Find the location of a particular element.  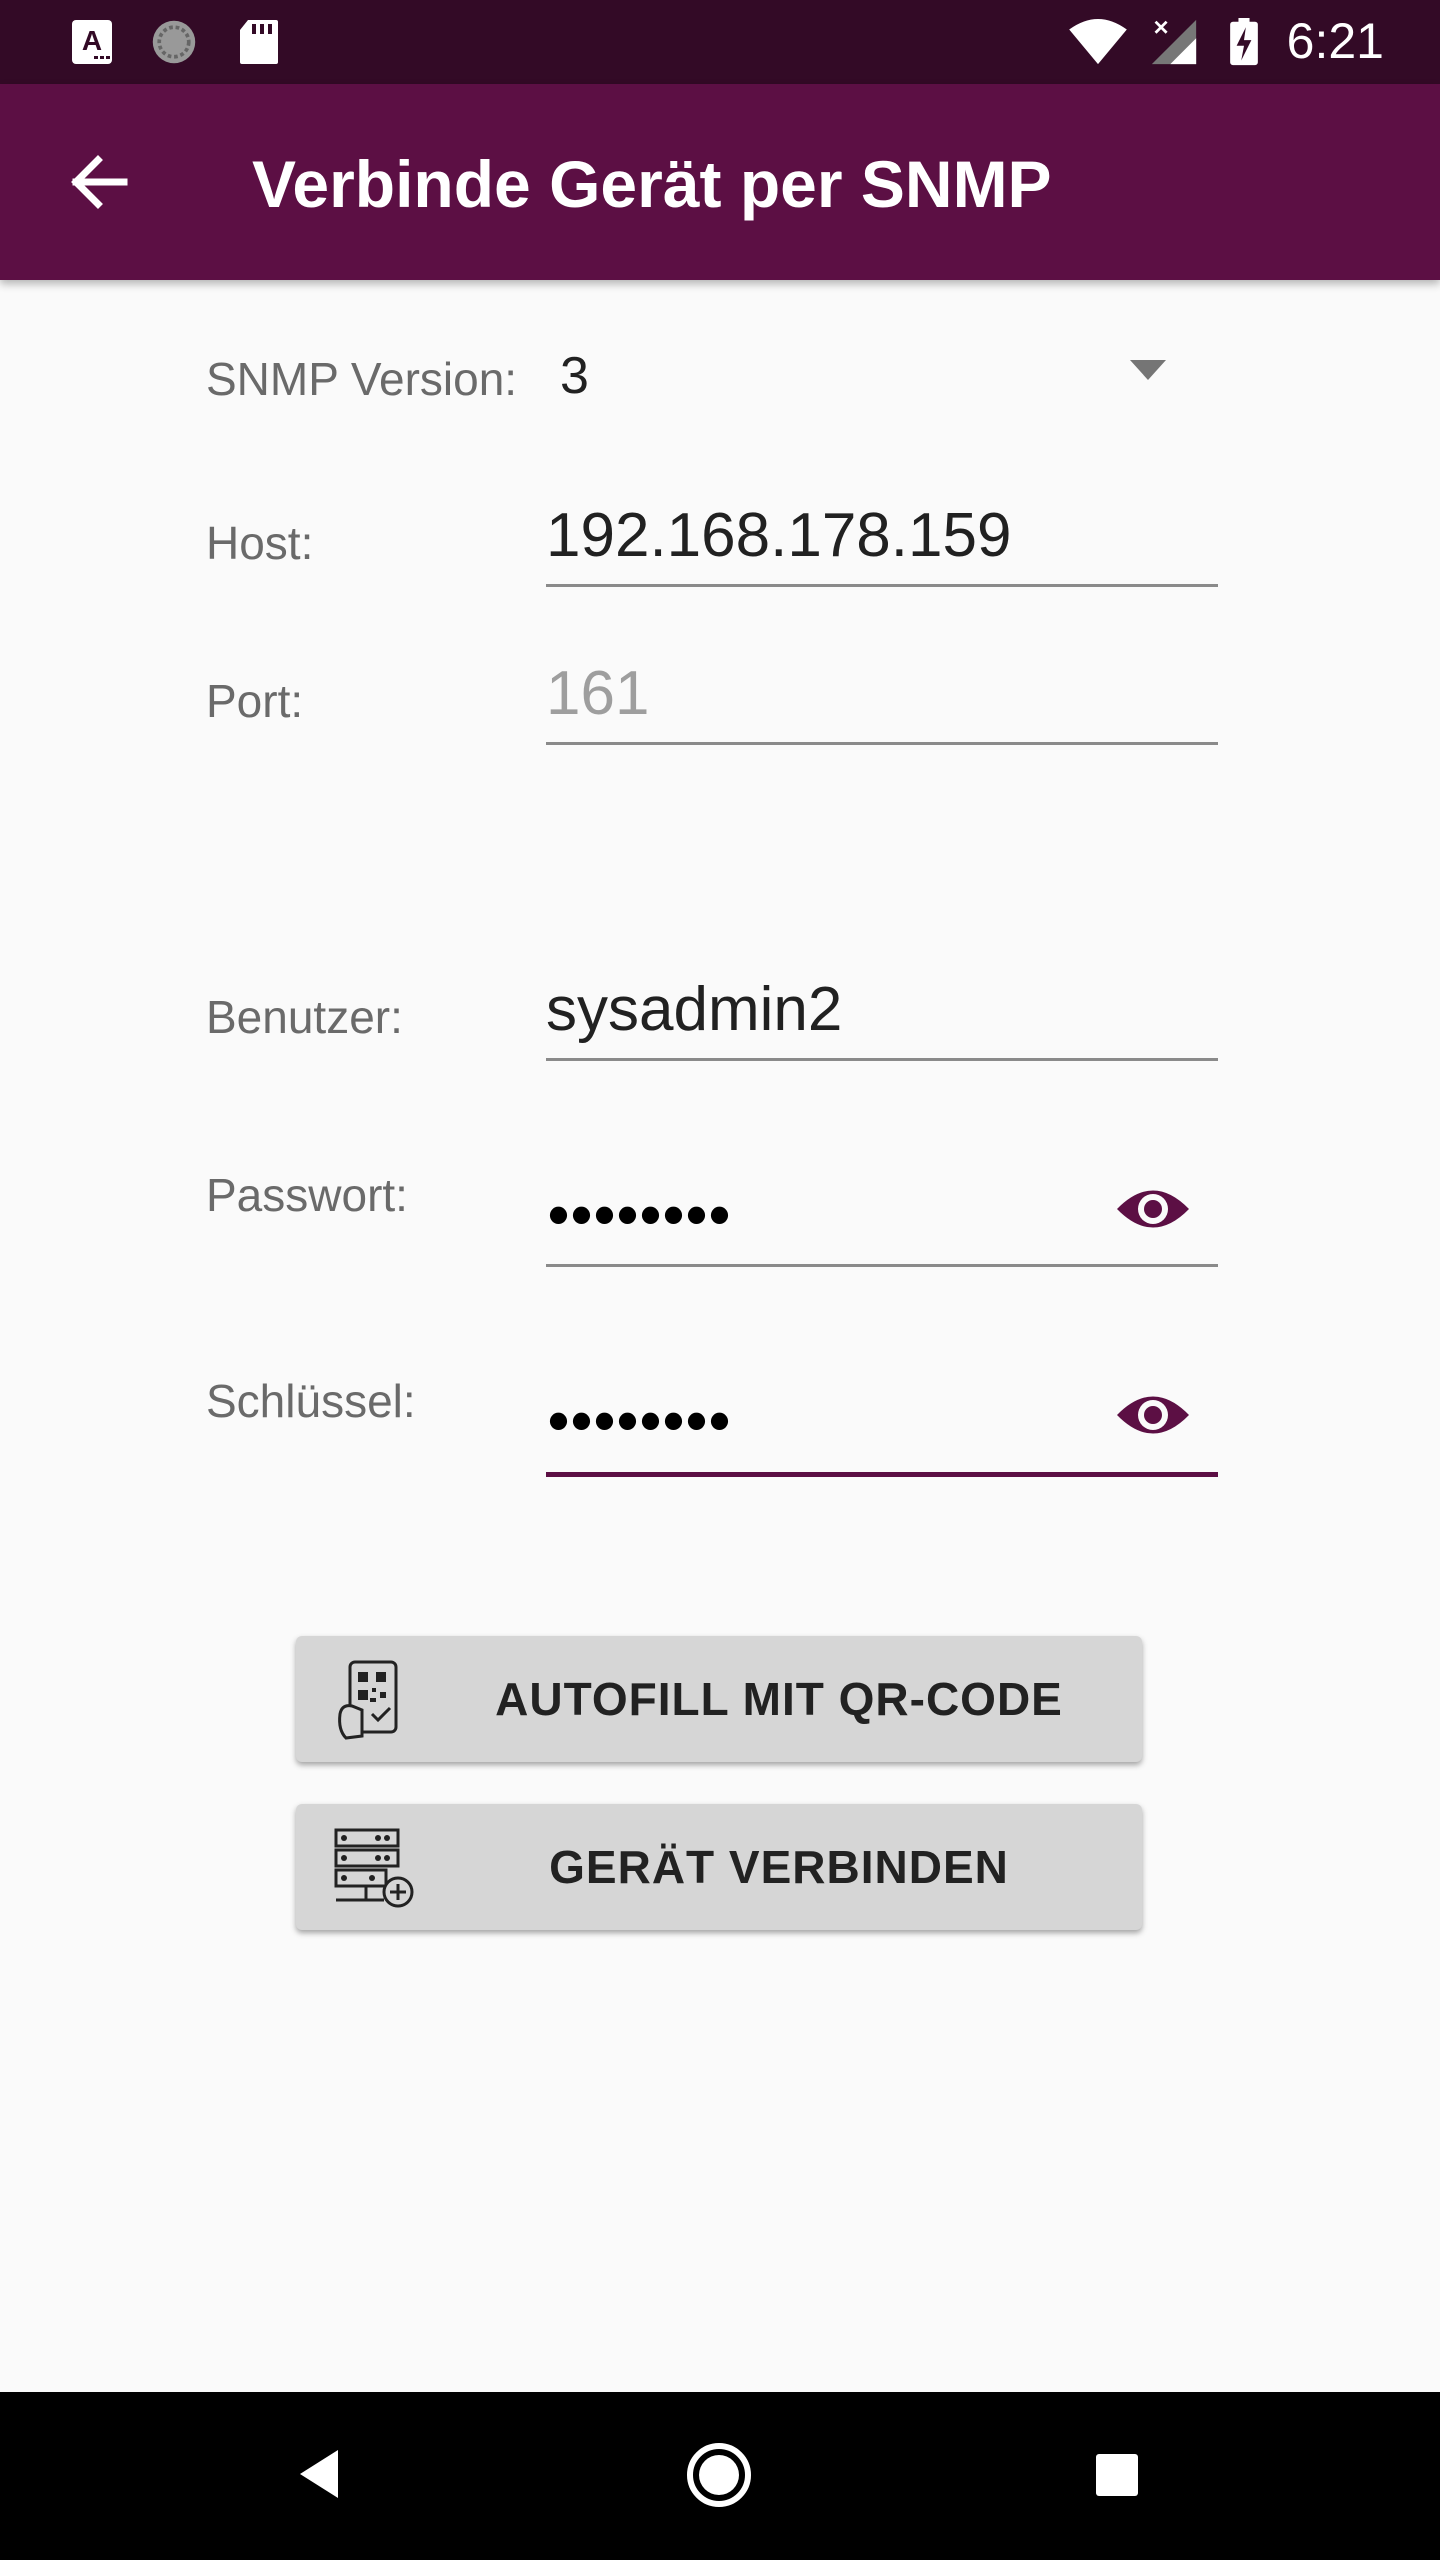

key-masked: •••••••• is located at coordinates (640, 1420).